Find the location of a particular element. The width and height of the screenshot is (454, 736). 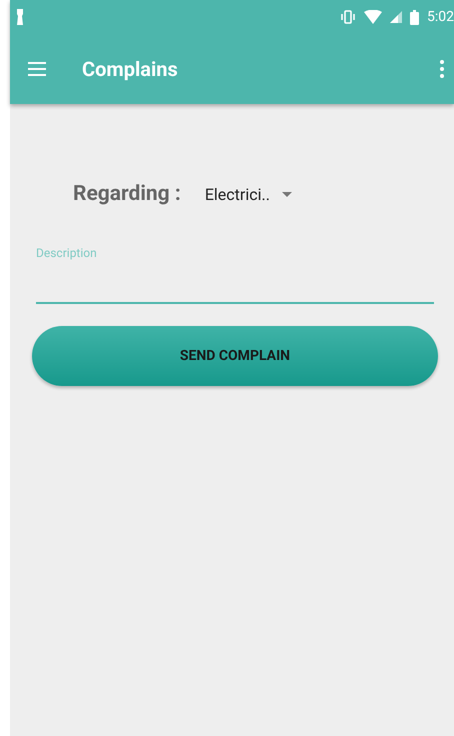

battery-icon is located at coordinates (414, 17).